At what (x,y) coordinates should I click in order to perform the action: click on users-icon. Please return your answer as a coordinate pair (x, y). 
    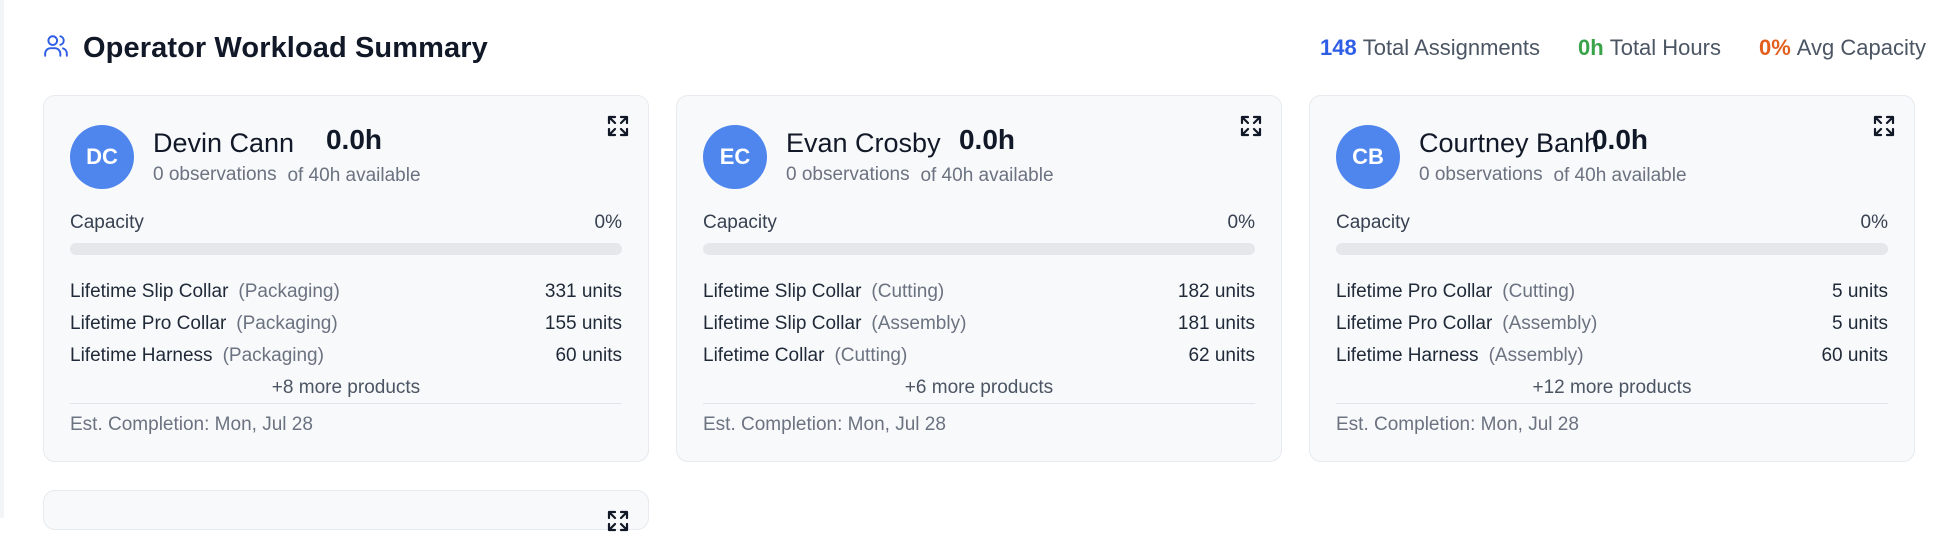
    Looking at the image, I should click on (56, 48).